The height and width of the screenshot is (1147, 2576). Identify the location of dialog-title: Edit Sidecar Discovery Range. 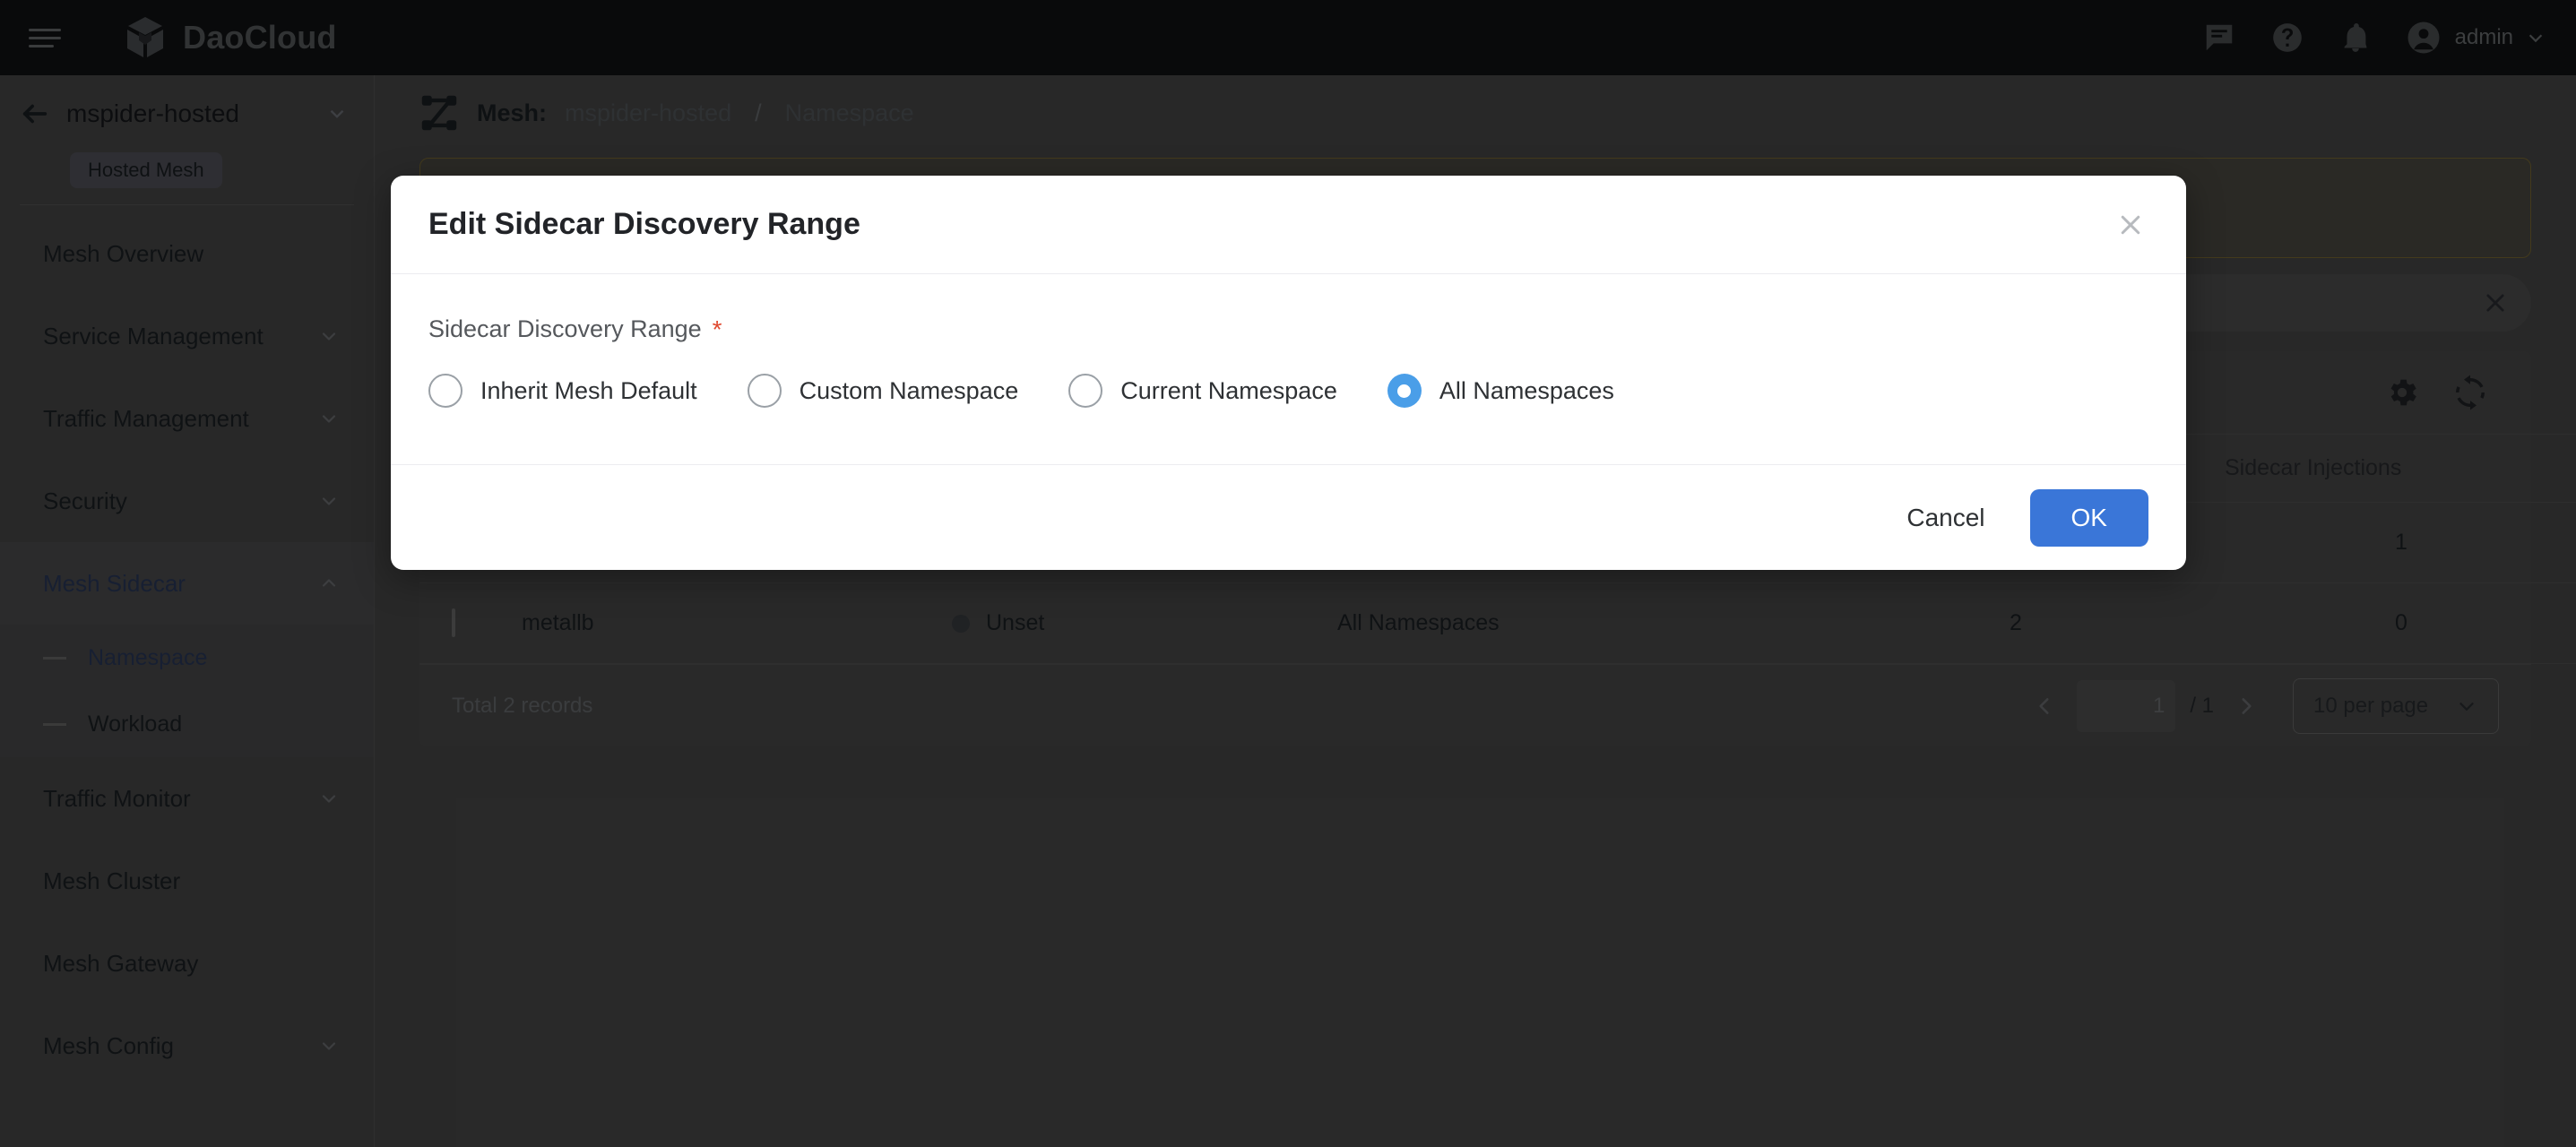
(644, 224).